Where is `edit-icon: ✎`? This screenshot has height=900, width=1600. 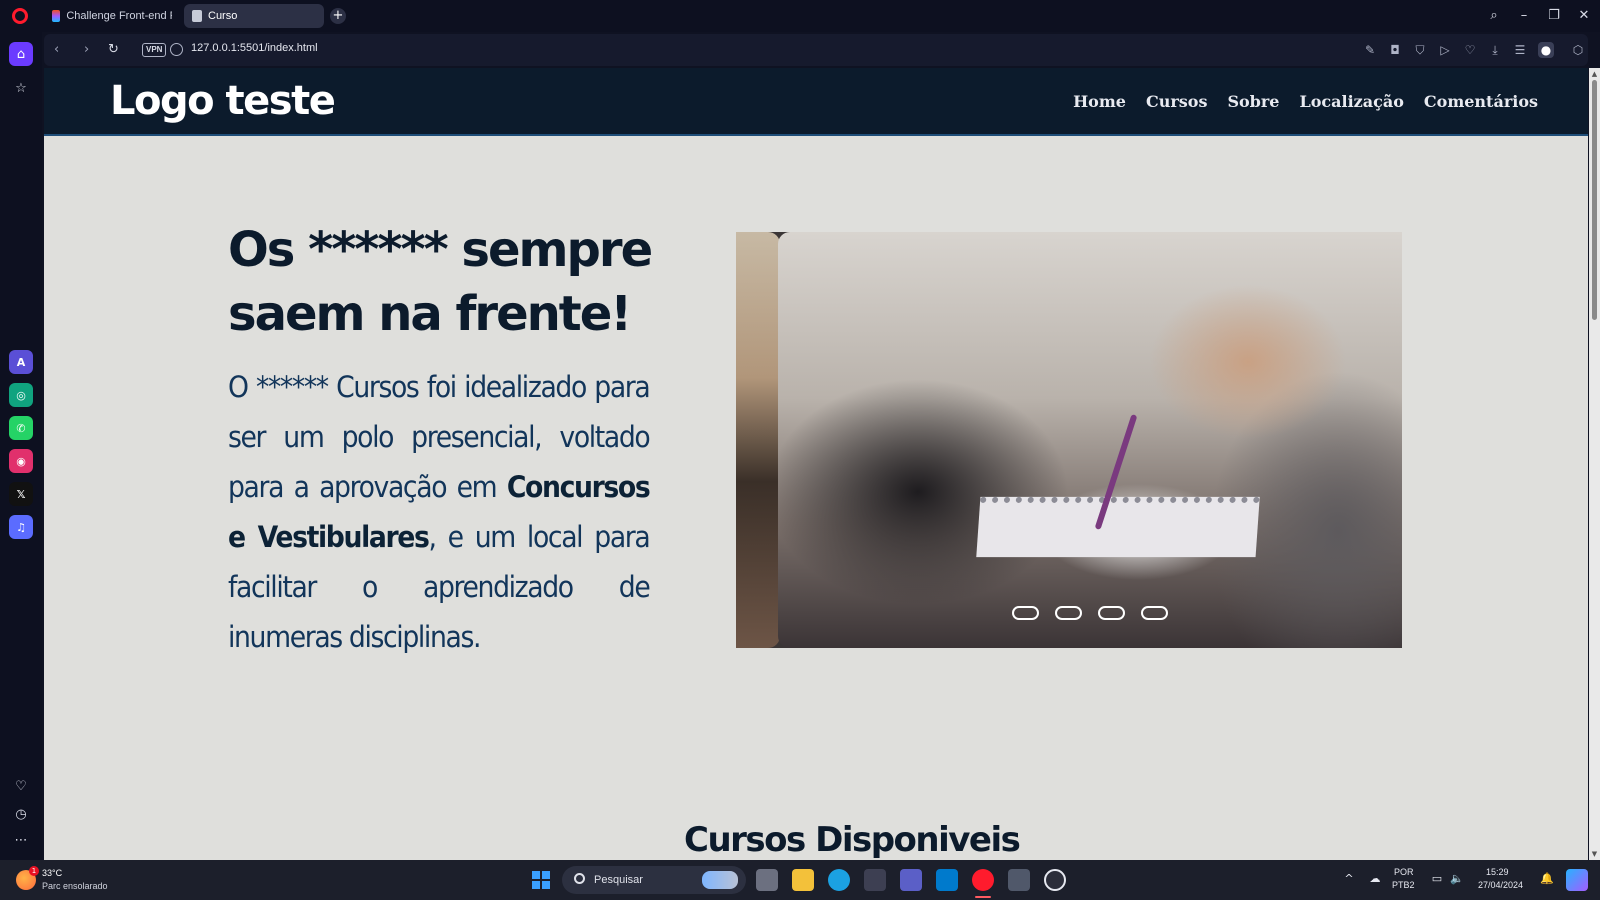
edit-icon: ✎ is located at coordinates (1370, 50).